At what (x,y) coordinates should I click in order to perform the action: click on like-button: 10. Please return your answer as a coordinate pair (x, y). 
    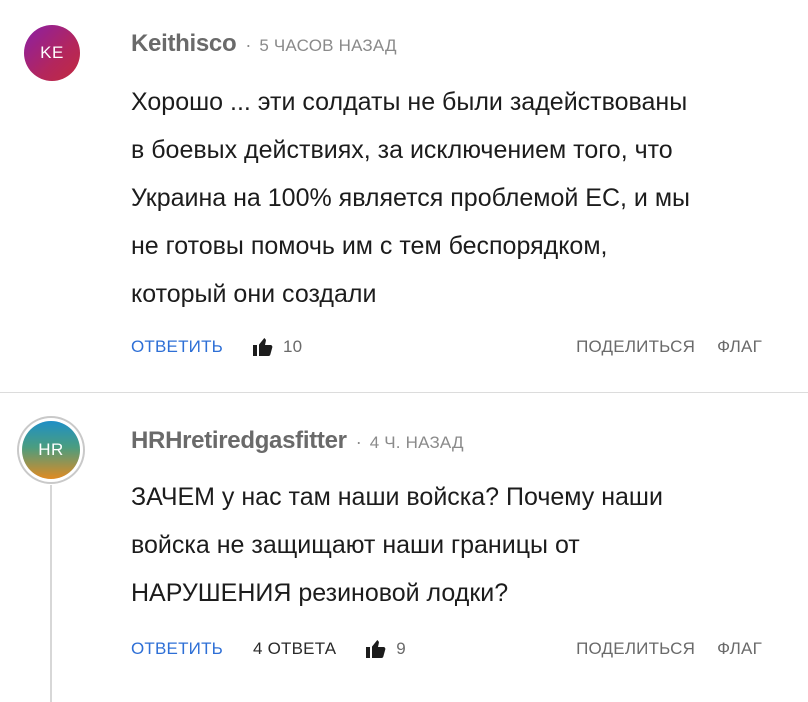
    Looking at the image, I should click on (276, 347).